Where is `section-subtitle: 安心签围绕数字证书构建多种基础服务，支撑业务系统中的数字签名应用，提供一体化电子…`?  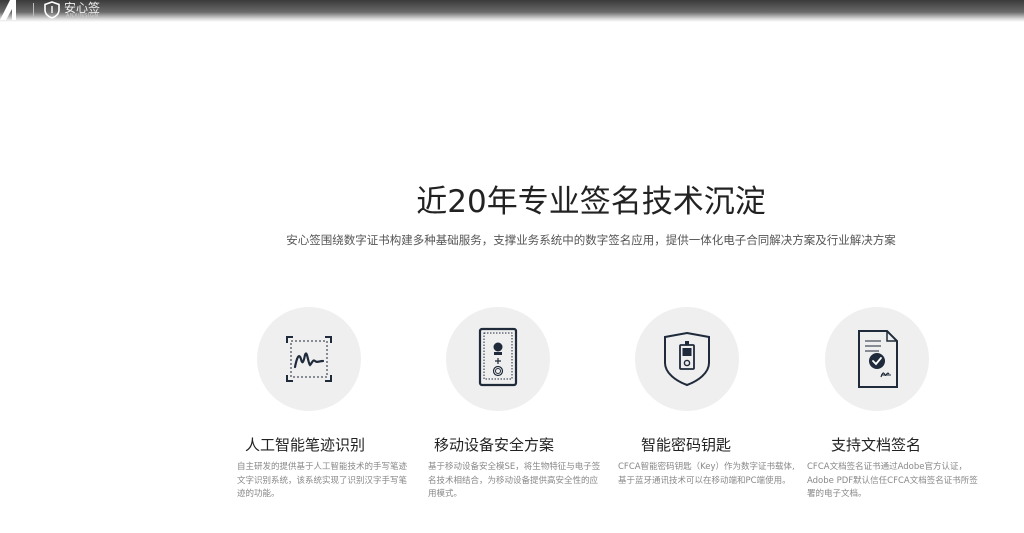
section-subtitle: 安心签围绕数字证书构建多种基础服务，支撑业务系统中的数字签名应用，提供一体化电子… is located at coordinates (591, 240).